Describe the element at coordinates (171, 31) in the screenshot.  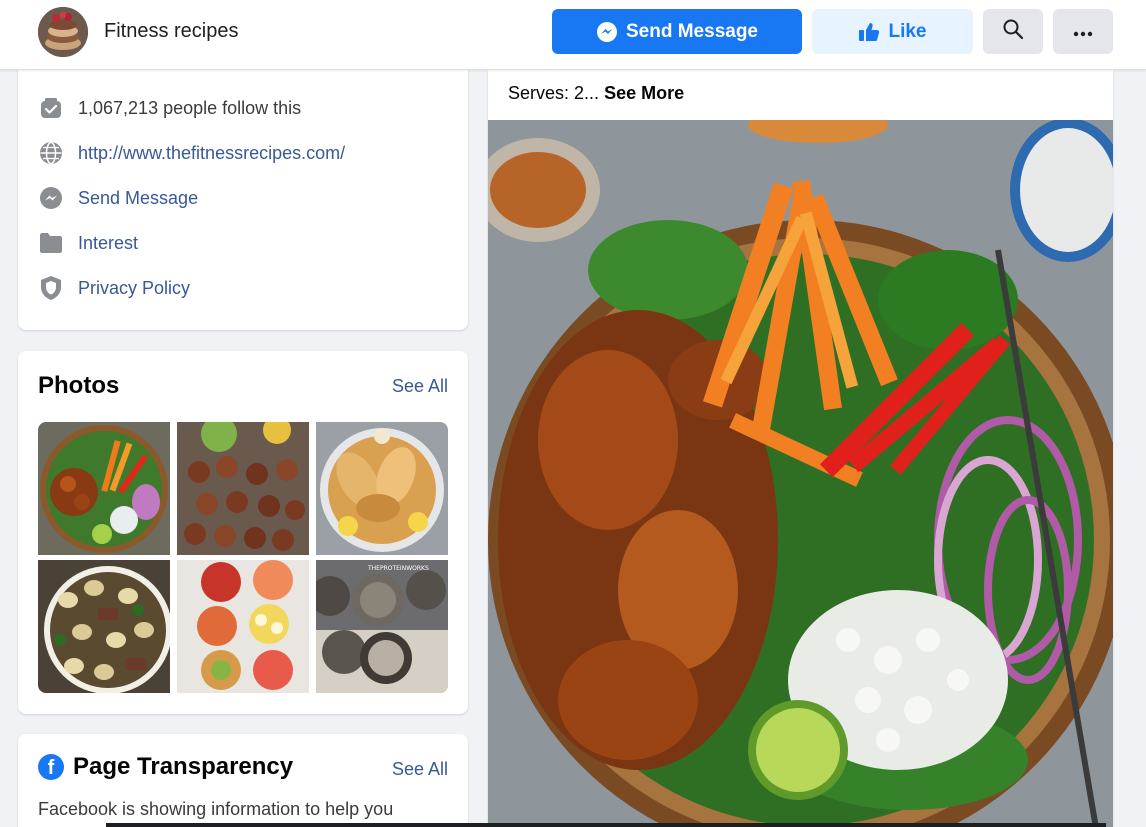
I see `page-title: Fitness recipes` at that location.